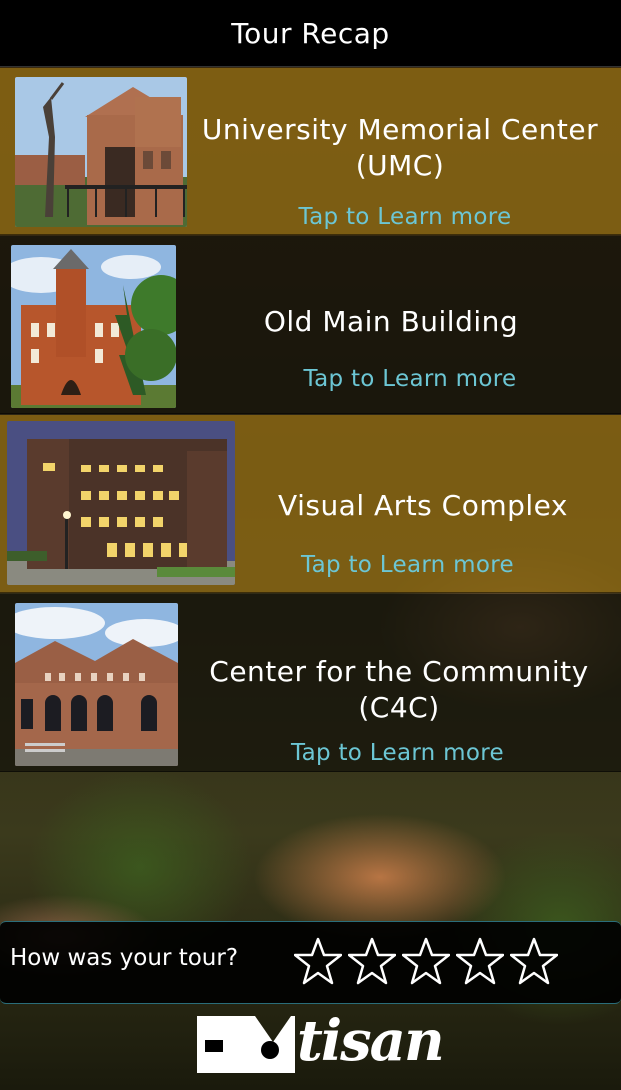 This screenshot has width=621, height=1090. What do you see at coordinates (101, 152) in the screenshot?
I see `umc-photo` at bounding box center [101, 152].